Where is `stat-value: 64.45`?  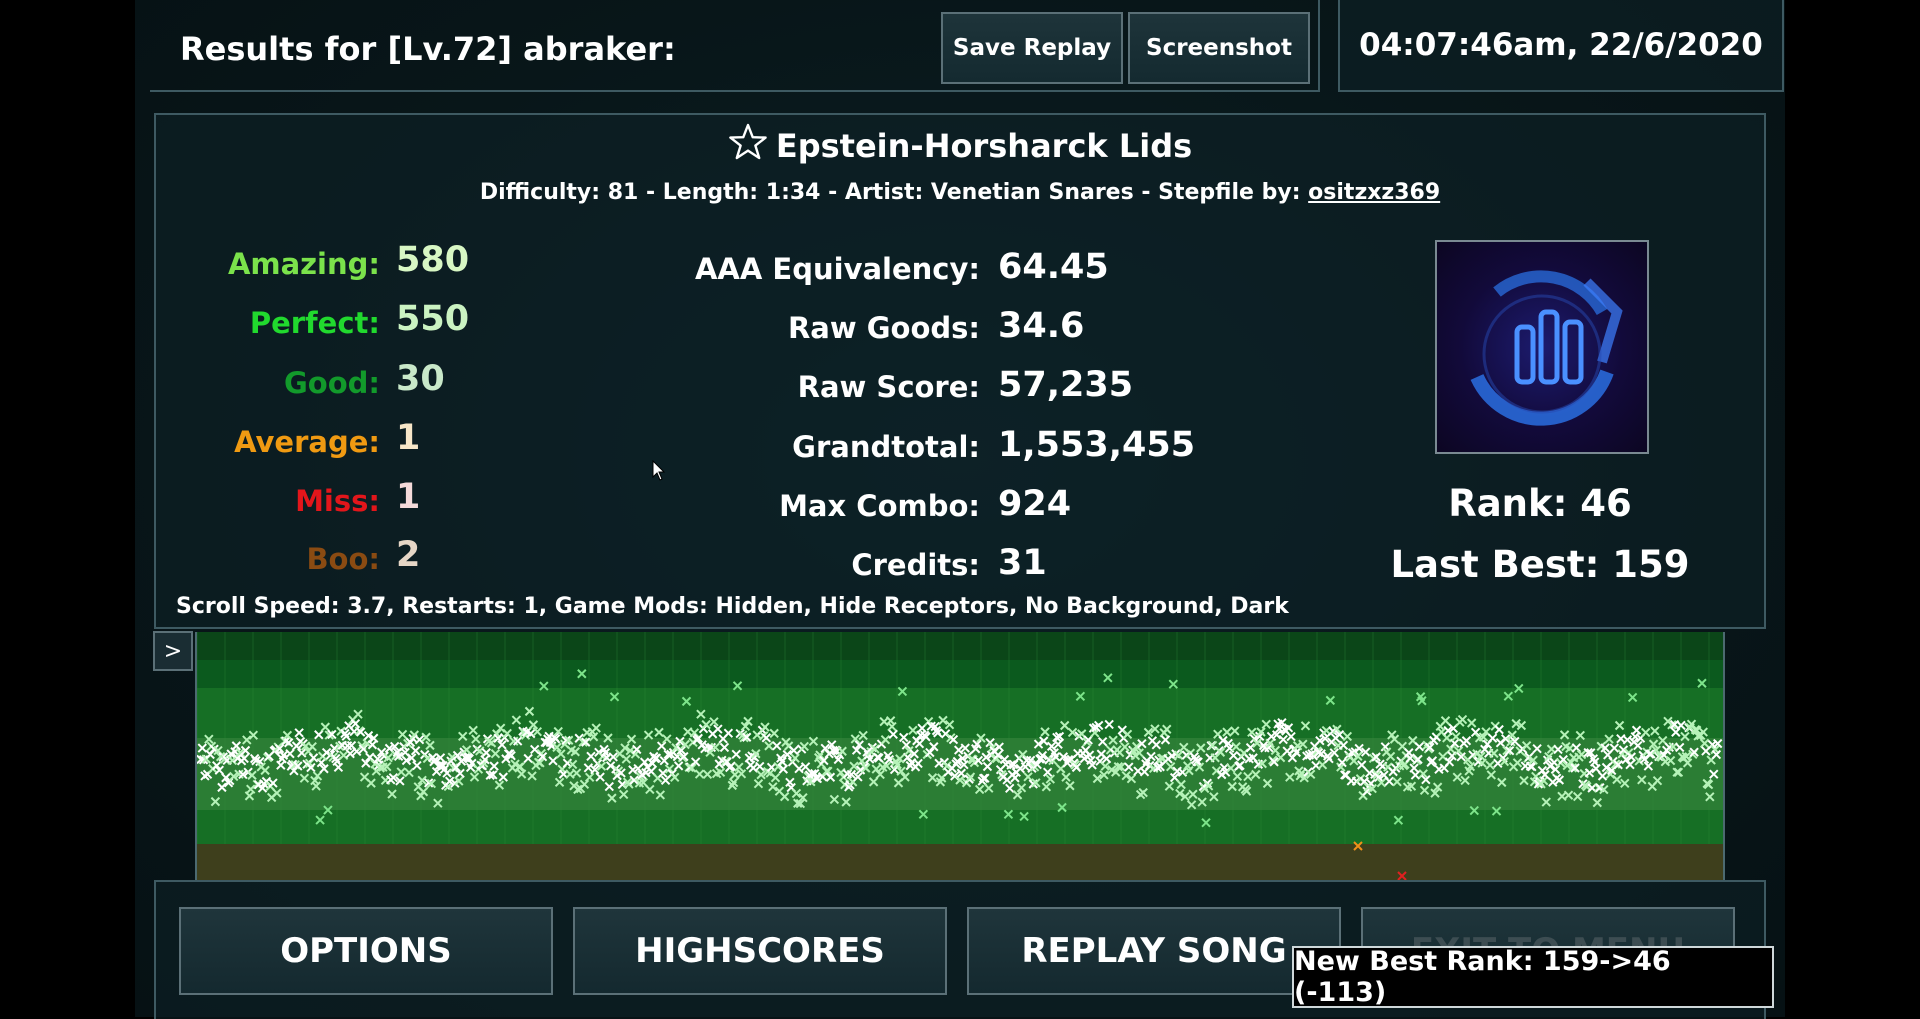
stat-value: 64.45 is located at coordinates (1053, 267).